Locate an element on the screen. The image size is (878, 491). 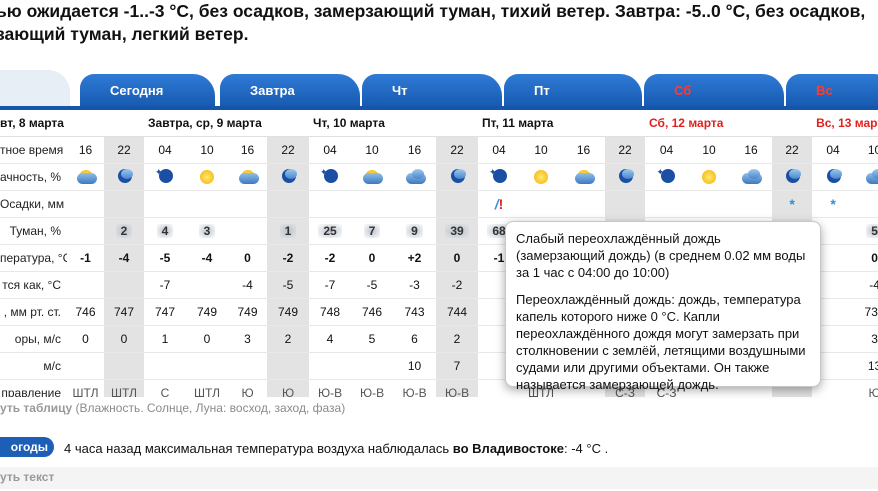
row-label-gusts: оры, м/с is located at coordinates (37, 339).